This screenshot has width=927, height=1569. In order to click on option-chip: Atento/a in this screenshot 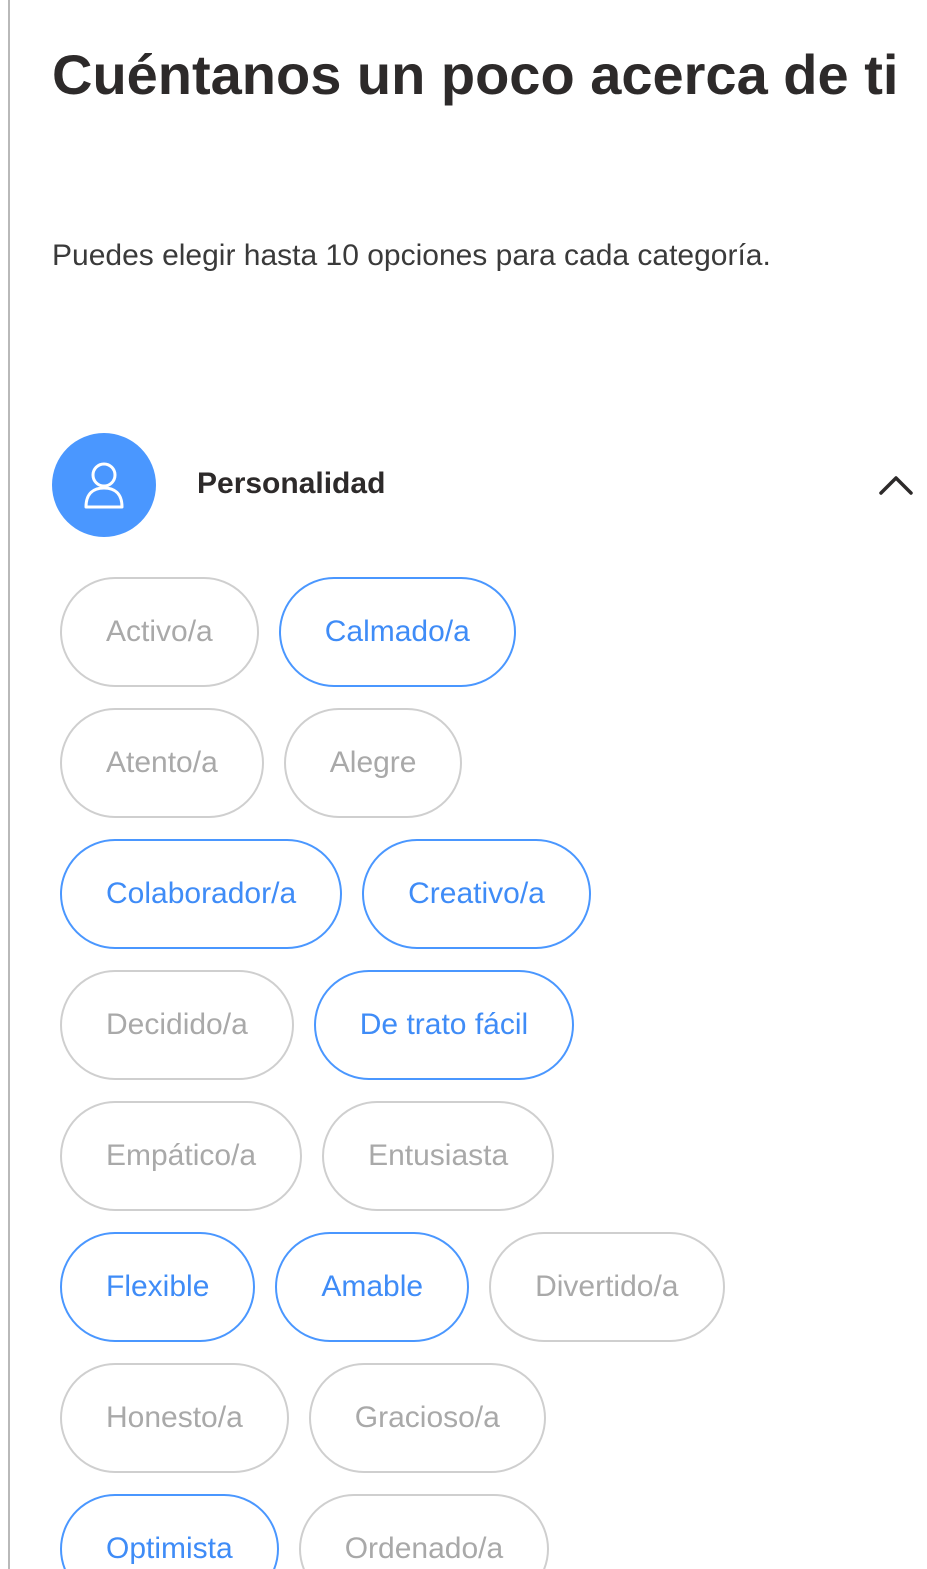, I will do `click(162, 763)`.